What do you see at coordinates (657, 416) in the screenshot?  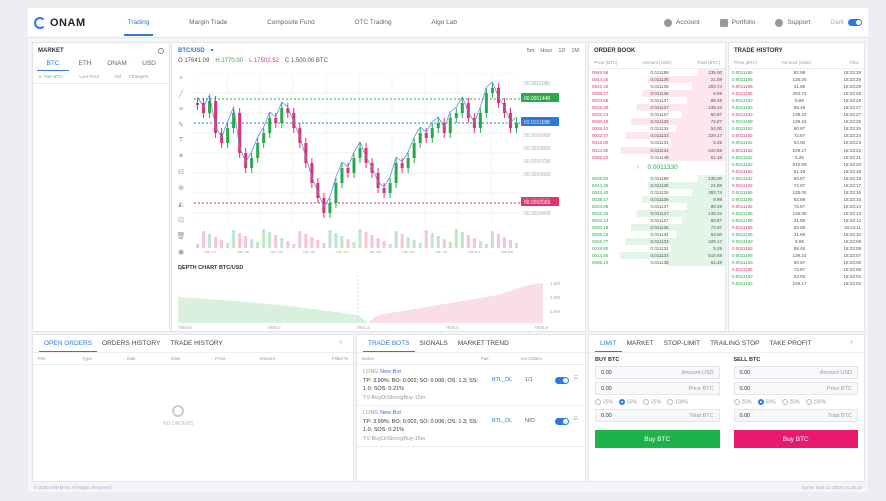 I see `buy-total-input: 0.00 Total BTC` at bounding box center [657, 416].